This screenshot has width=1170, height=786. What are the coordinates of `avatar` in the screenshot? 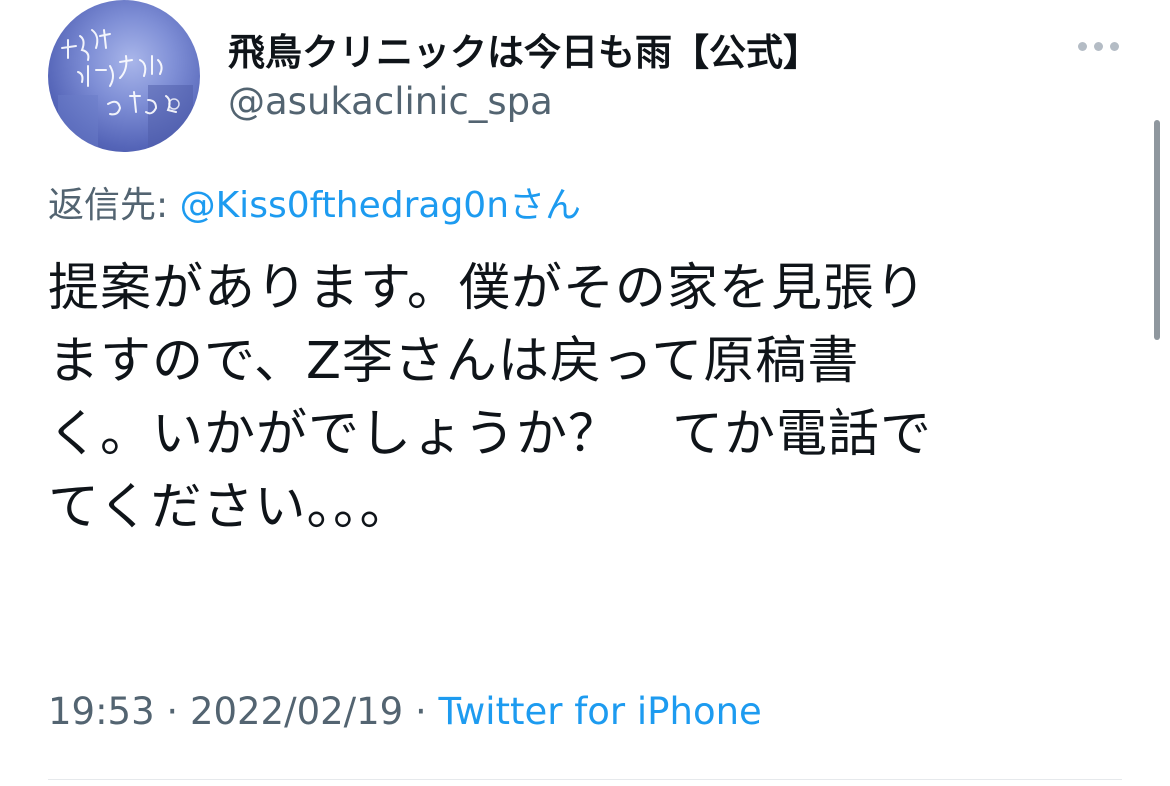 It's located at (124, 76).